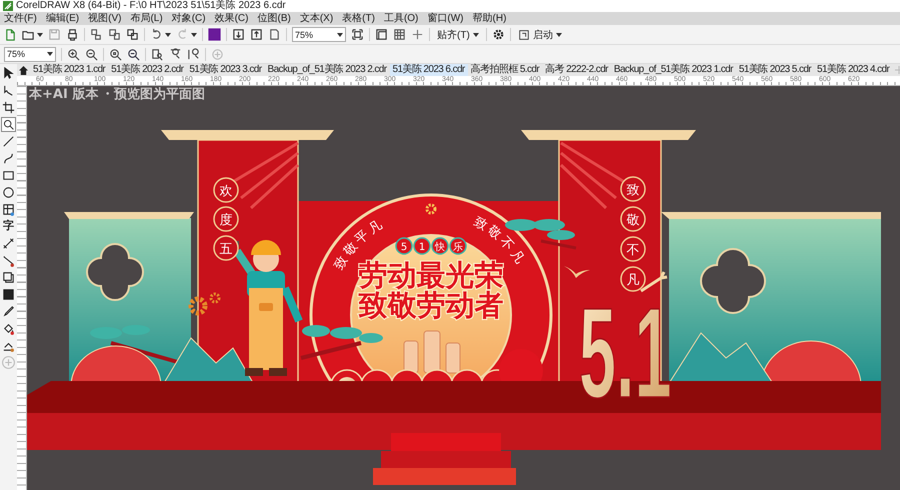 The image size is (900, 490). I want to click on document-tab: 51美陈 2023 1.cdr, so click(69, 70).